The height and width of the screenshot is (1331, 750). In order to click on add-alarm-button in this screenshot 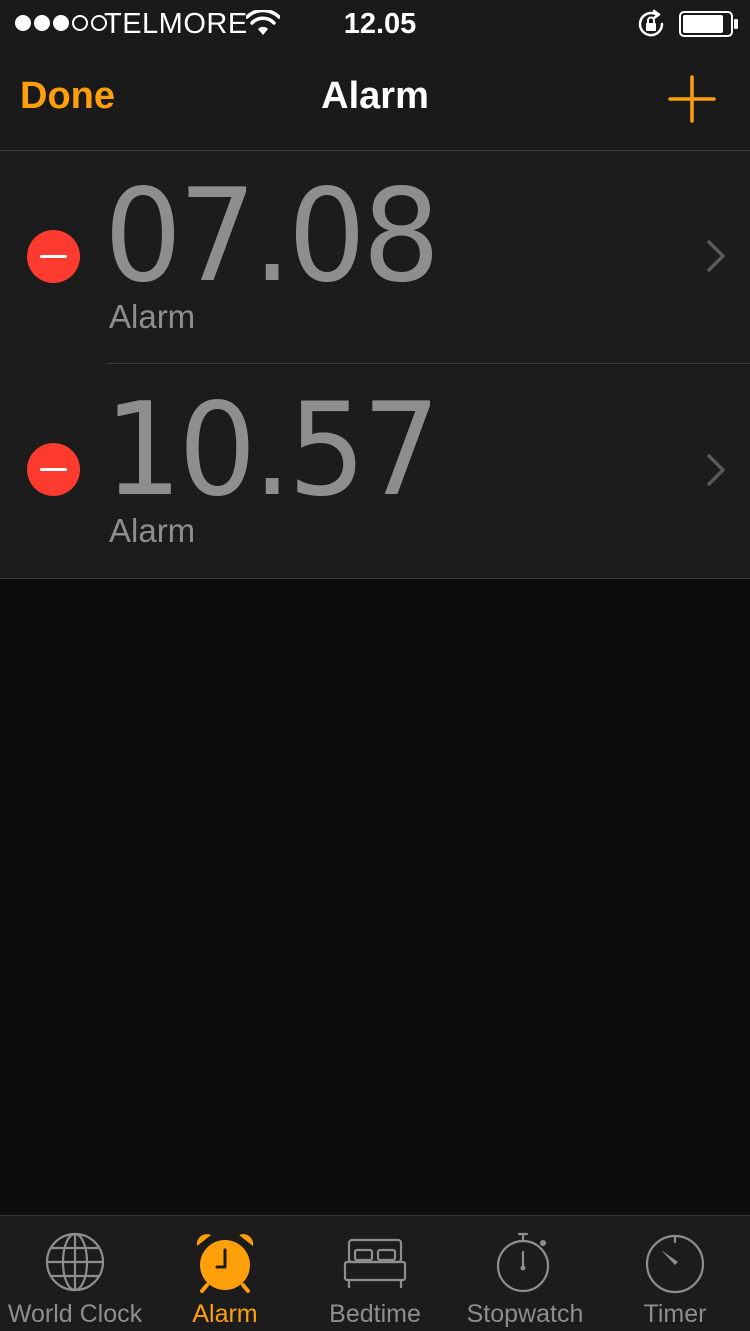, I will do `click(692, 99)`.